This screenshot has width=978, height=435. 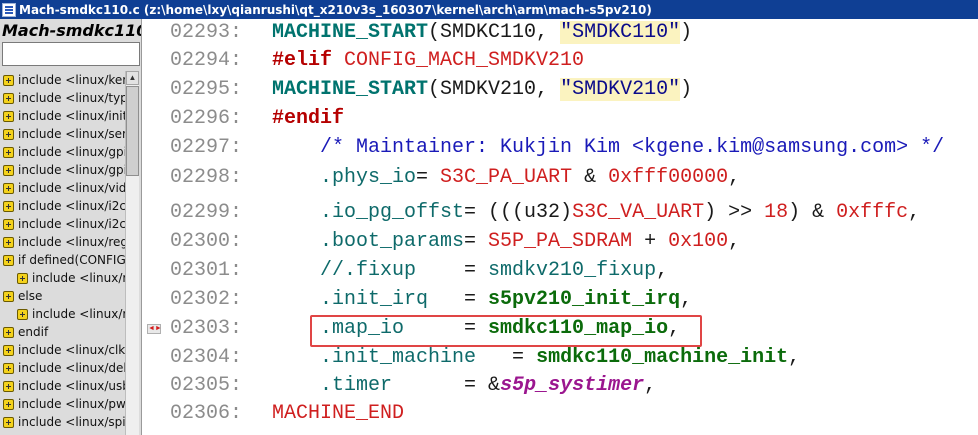 What do you see at coordinates (560, 241) in the screenshot?
I see `code-token: S5P_PA_SDRAM` at bounding box center [560, 241].